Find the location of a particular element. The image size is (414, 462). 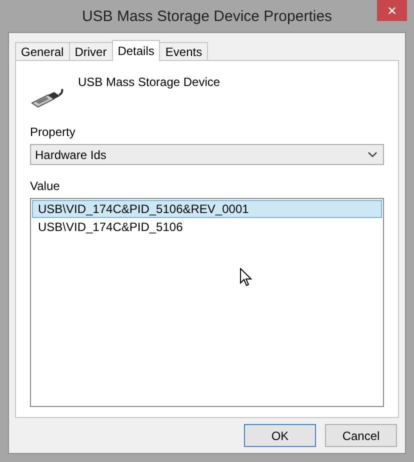

window-title: USB Mass Storage Device Properties is located at coordinates (207, 16).